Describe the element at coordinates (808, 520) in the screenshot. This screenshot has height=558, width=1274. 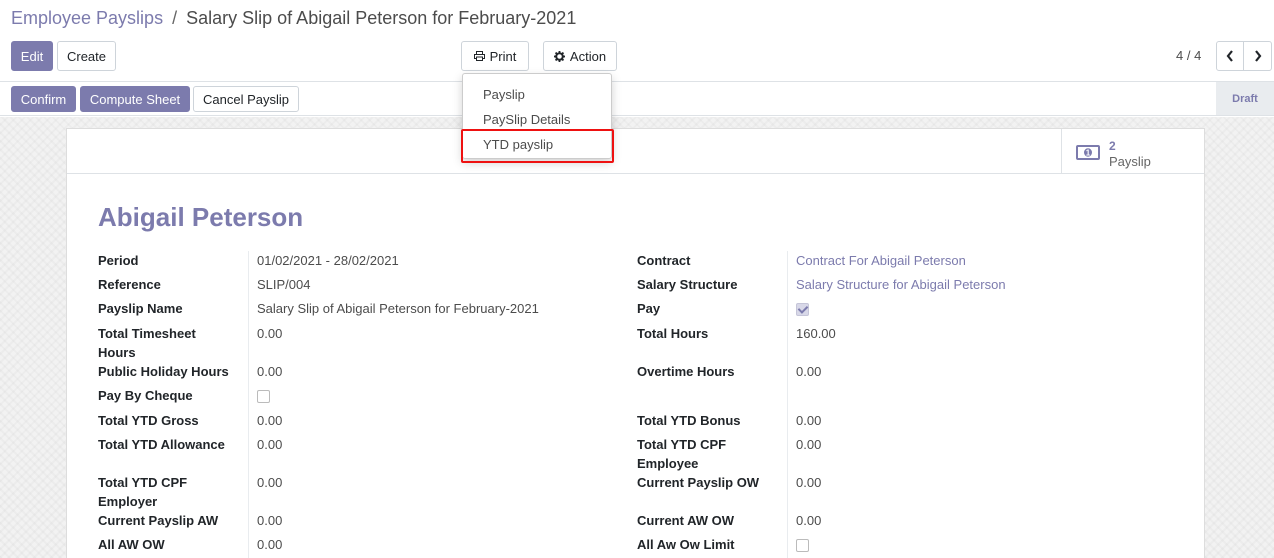
I see `field-value-current-aw-ow: 0.00` at that location.